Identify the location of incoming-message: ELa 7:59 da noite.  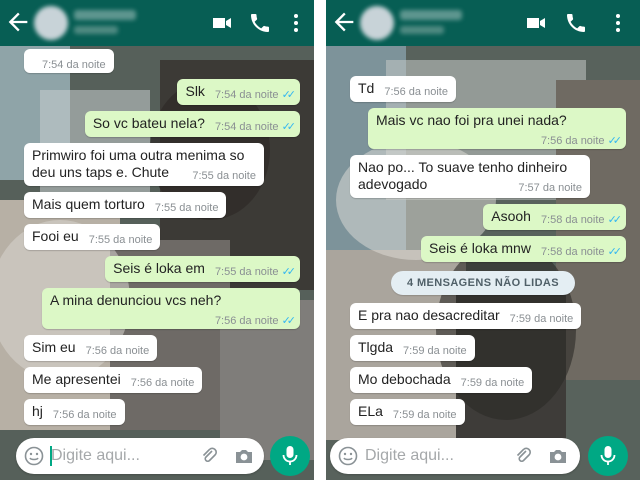
(407, 412).